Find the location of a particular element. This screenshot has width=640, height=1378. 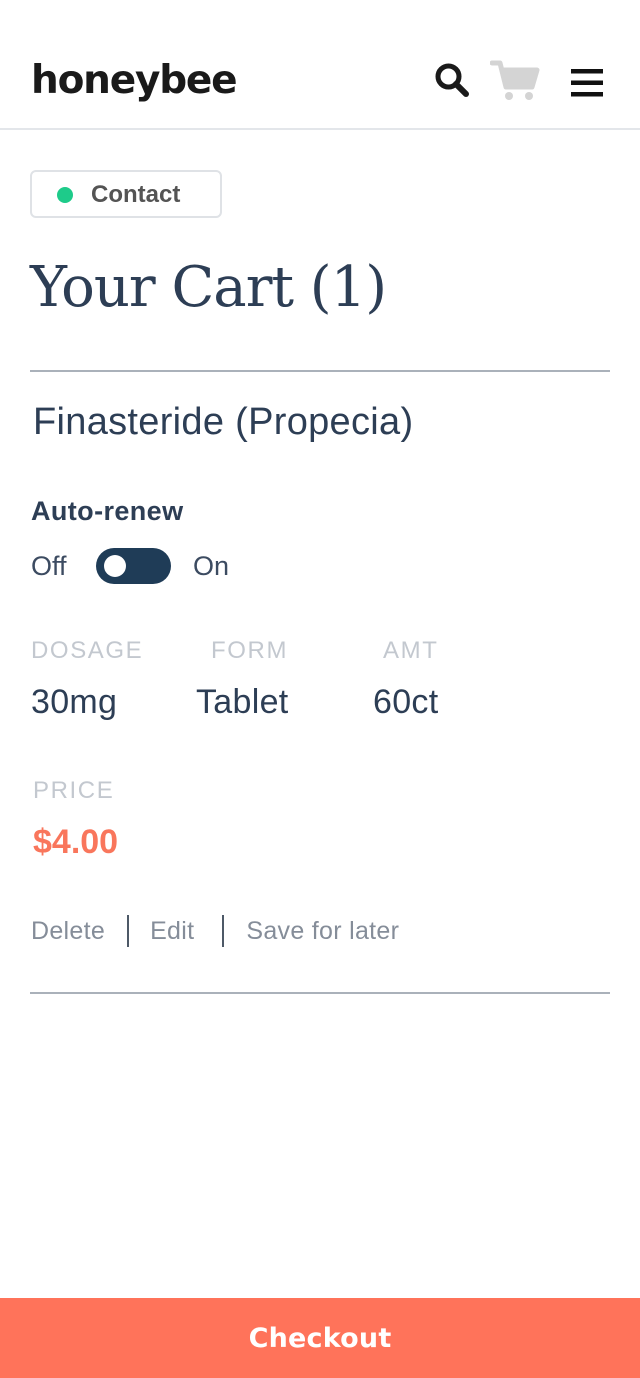

honeybee-logo: honeybee is located at coordinates (134, 81).